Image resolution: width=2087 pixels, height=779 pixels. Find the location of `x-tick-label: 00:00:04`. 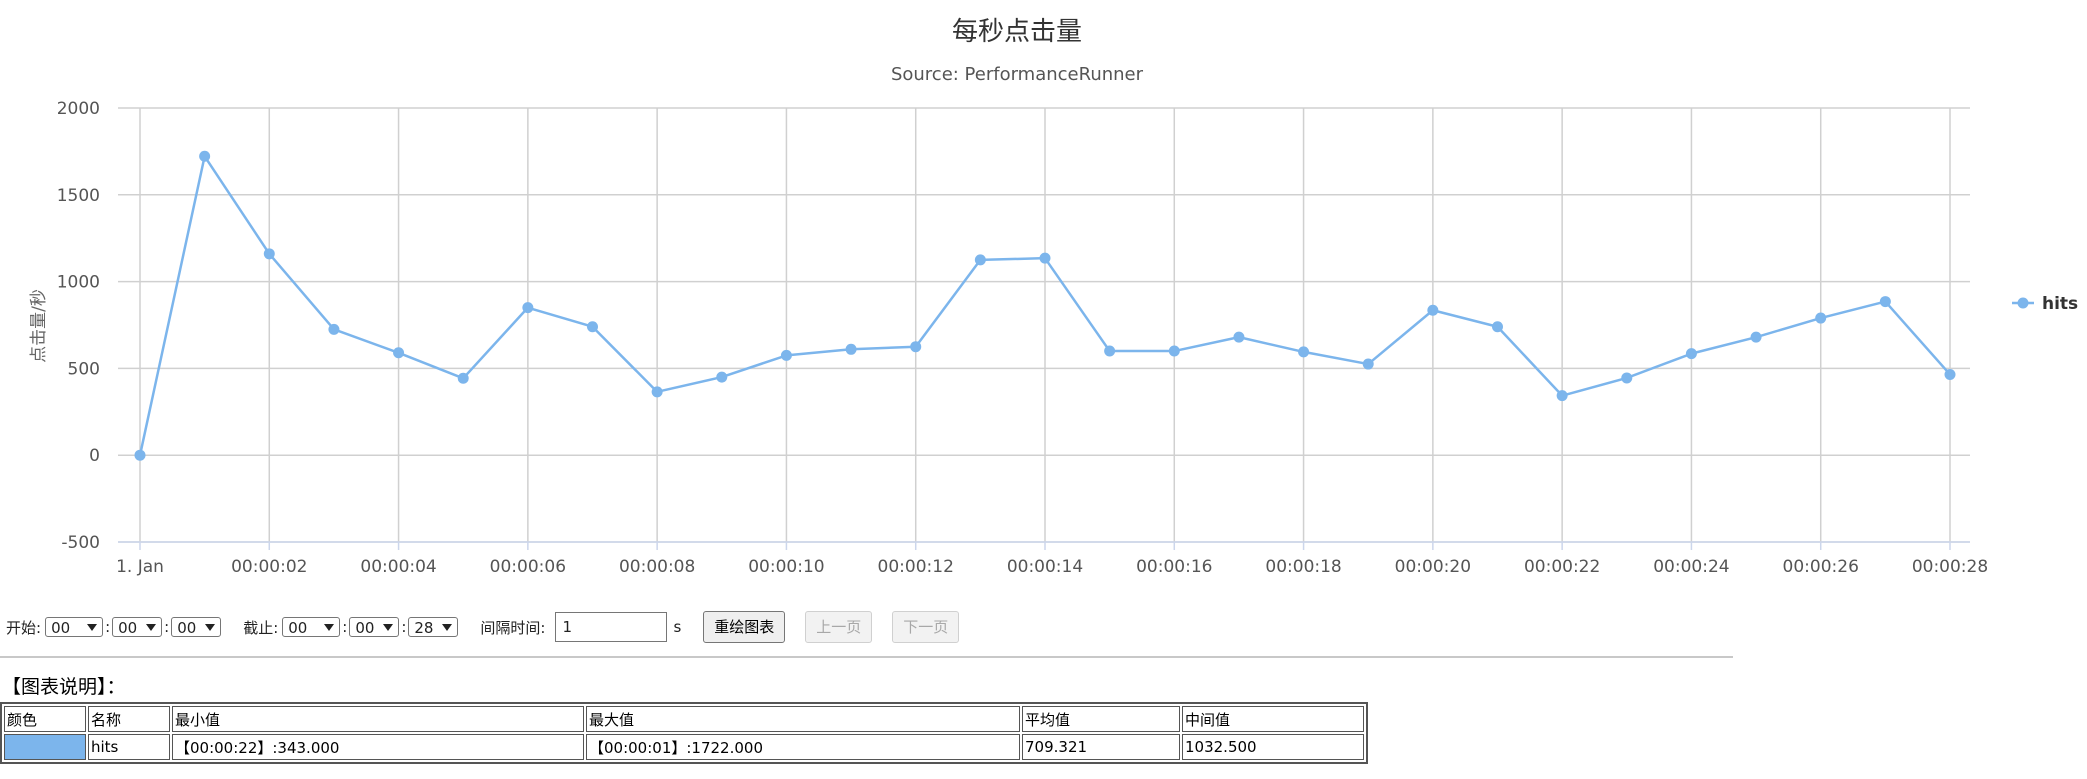

x-tick-label: 00:00:04 is located at coordinates (398, 567).